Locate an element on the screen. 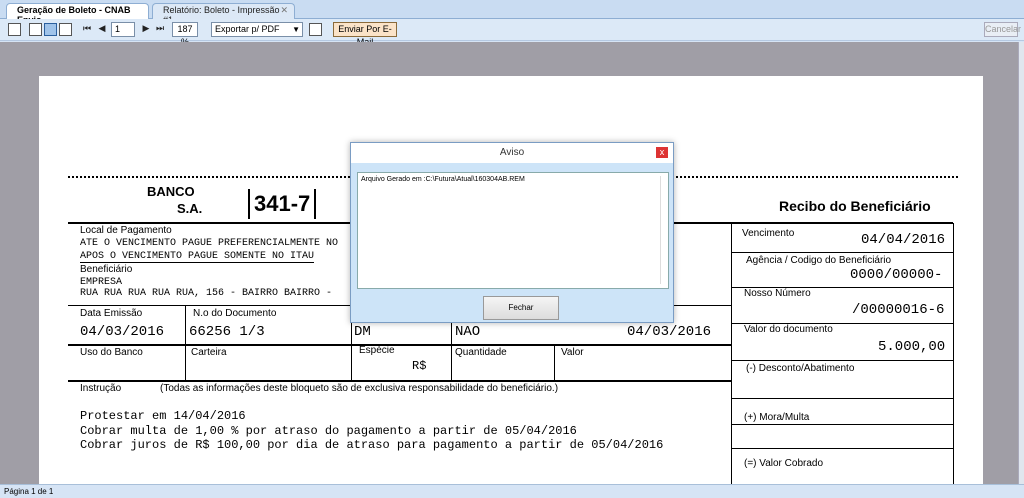 Image resolution: width=1024 pixels, height=498 pixels. next-page-icon: ▶ is located at coordinates (146, 29).